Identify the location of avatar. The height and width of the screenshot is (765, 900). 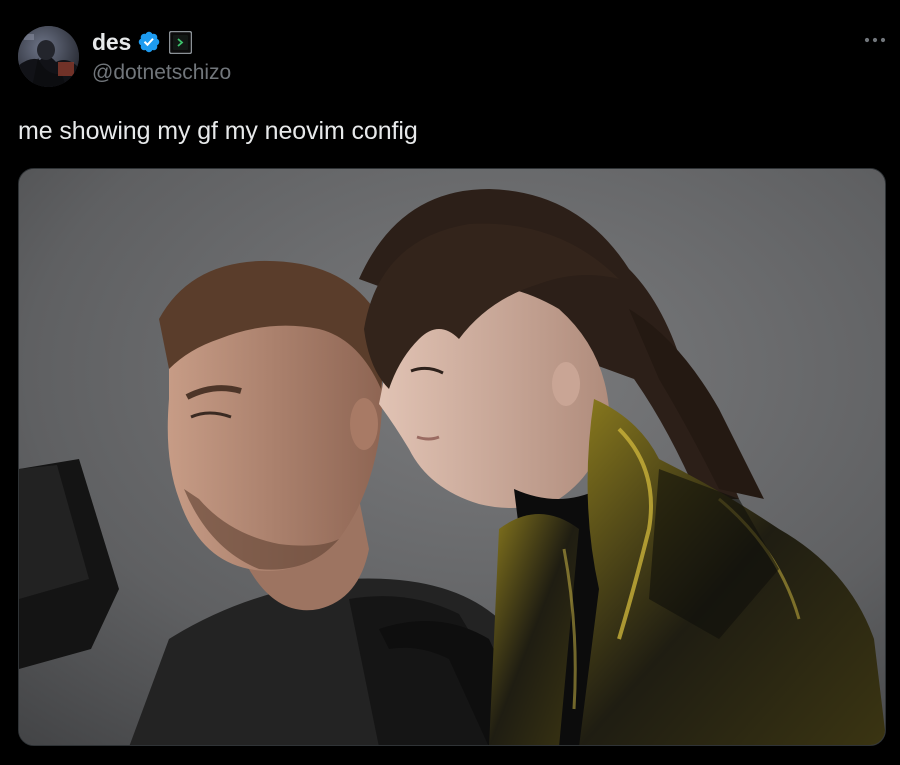
(48, 56).